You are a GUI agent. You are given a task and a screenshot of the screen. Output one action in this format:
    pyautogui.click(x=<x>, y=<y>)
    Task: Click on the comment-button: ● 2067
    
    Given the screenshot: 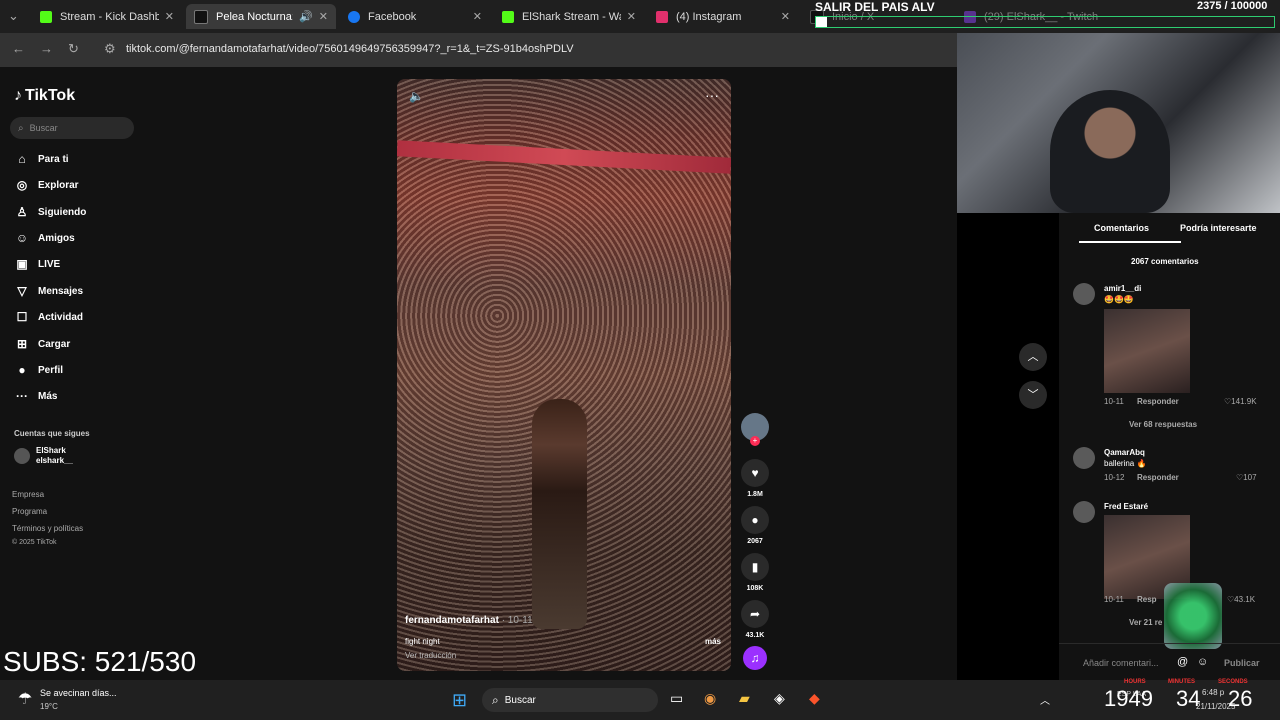 What is the action you would take?
    pyautogui.click(x=755, y=525)
    